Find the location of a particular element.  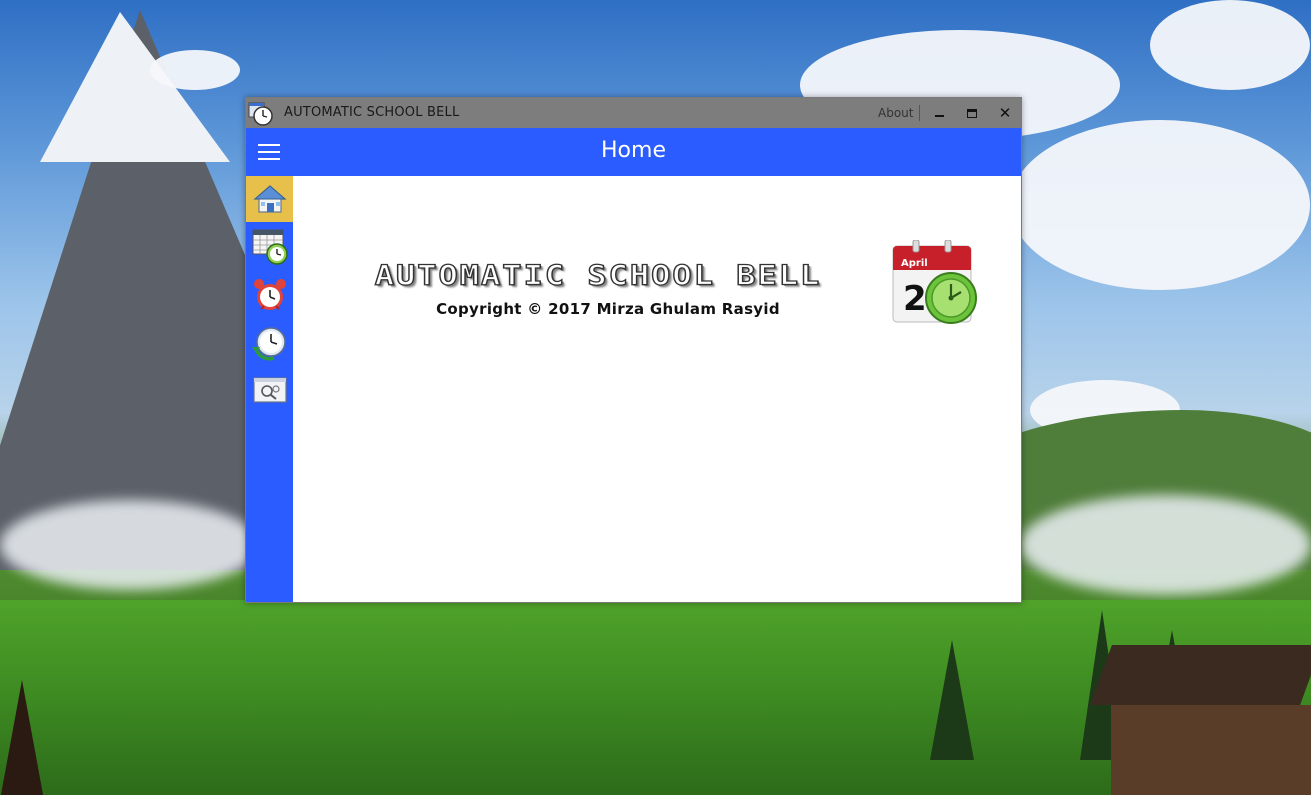

home-icon is located at coordinates (269, 199).